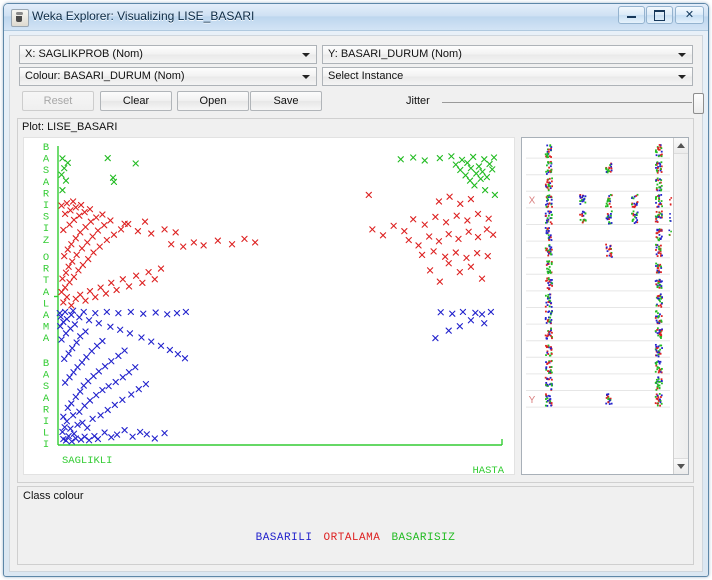  Describe the element at coordinates (46, 281) in the screenshot. I see `svg-text: T` at that location.